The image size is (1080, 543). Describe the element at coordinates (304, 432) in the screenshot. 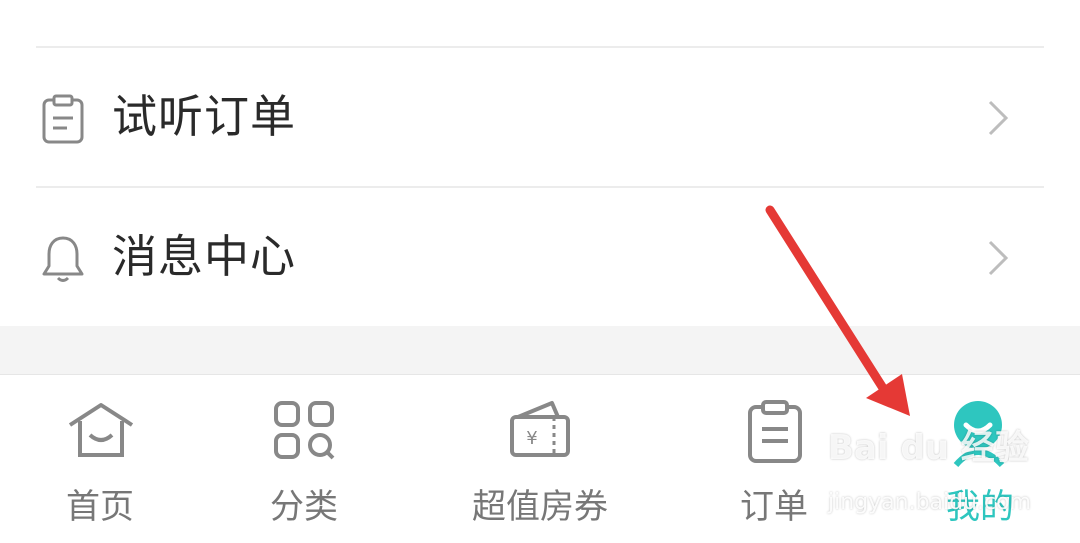

I see `category-grid-icon` at that location.